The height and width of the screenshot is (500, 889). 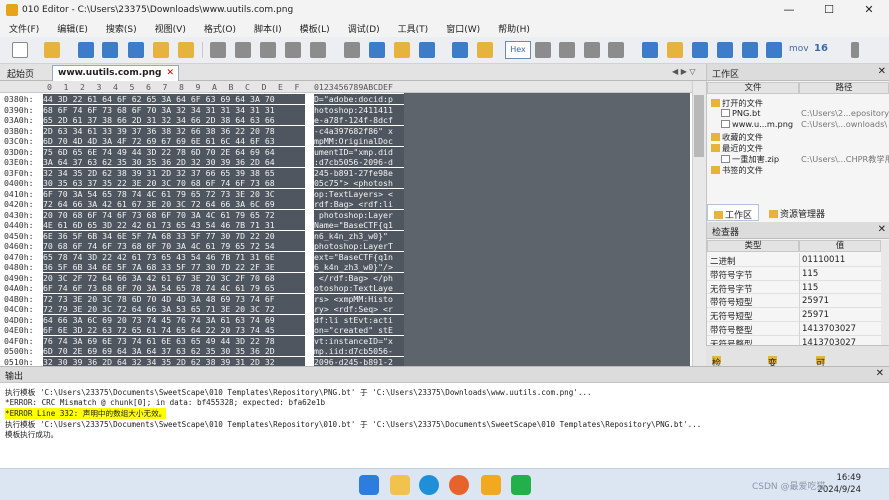 What do you see at coordinates (359, 246) in the screenshot?
I see `row-ascii: photoshop:LayerT` at bounding box center [359, 246].